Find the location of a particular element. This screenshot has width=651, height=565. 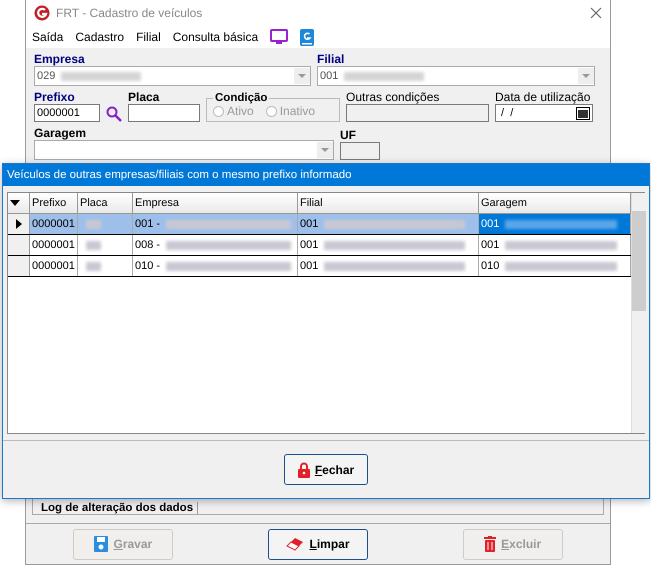

row-indicator is located at coordinates (19, 224).